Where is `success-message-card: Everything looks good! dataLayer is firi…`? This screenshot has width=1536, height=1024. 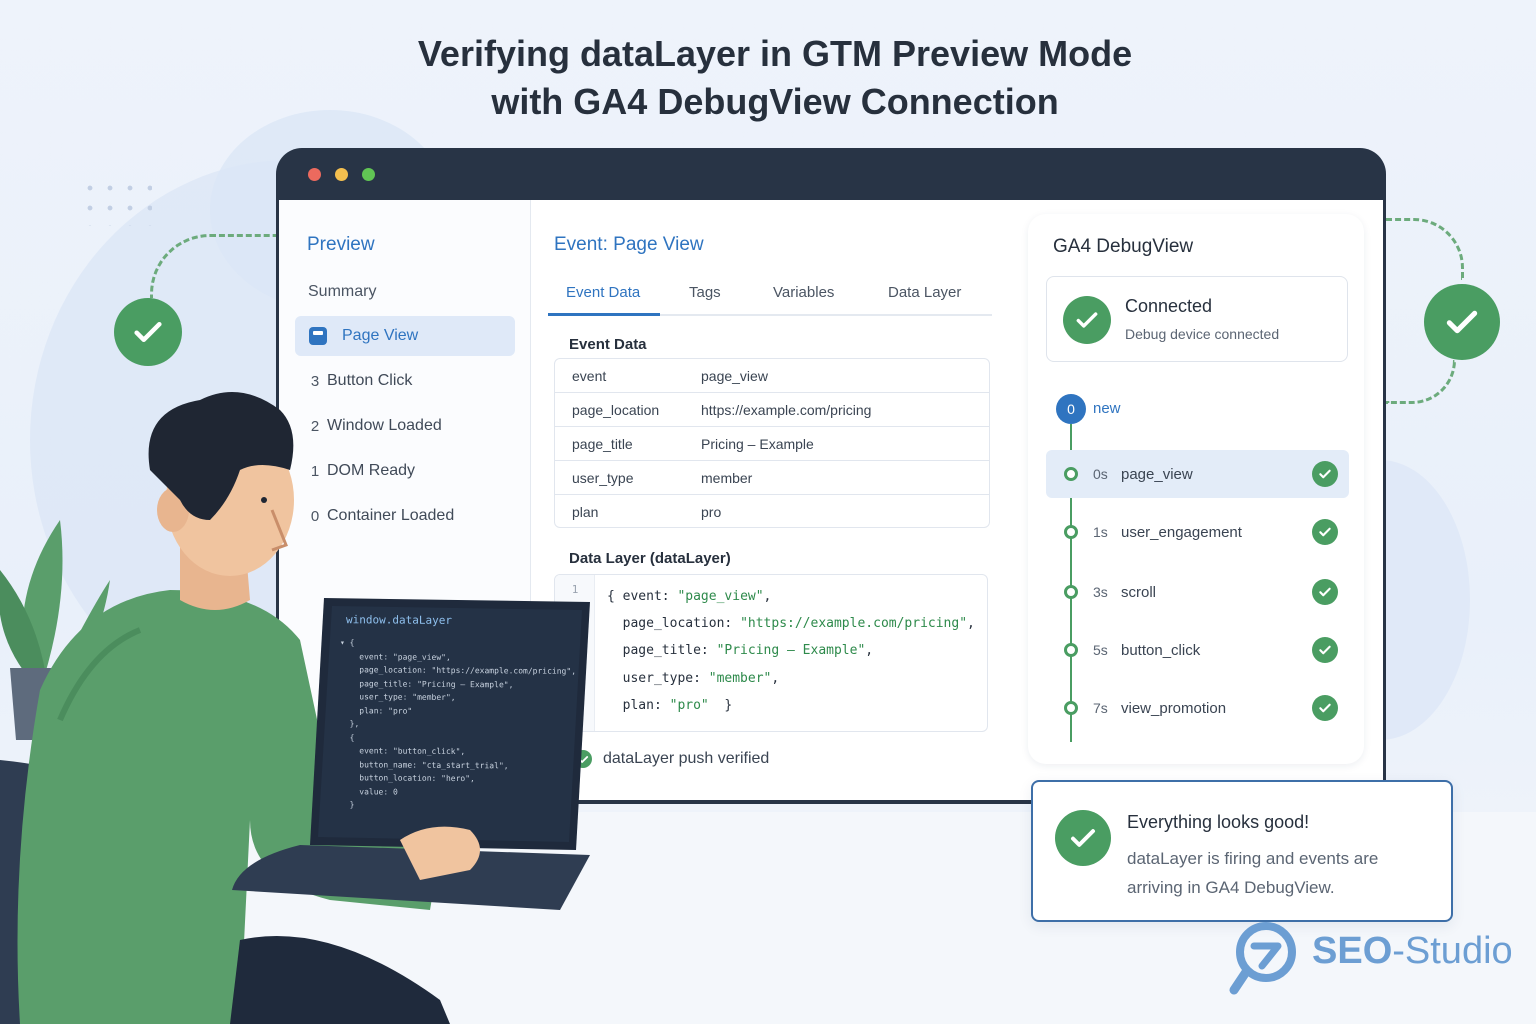 success-message-card: Everything looks good! dataLayer is firi… is located at coordinates (1242, 851).